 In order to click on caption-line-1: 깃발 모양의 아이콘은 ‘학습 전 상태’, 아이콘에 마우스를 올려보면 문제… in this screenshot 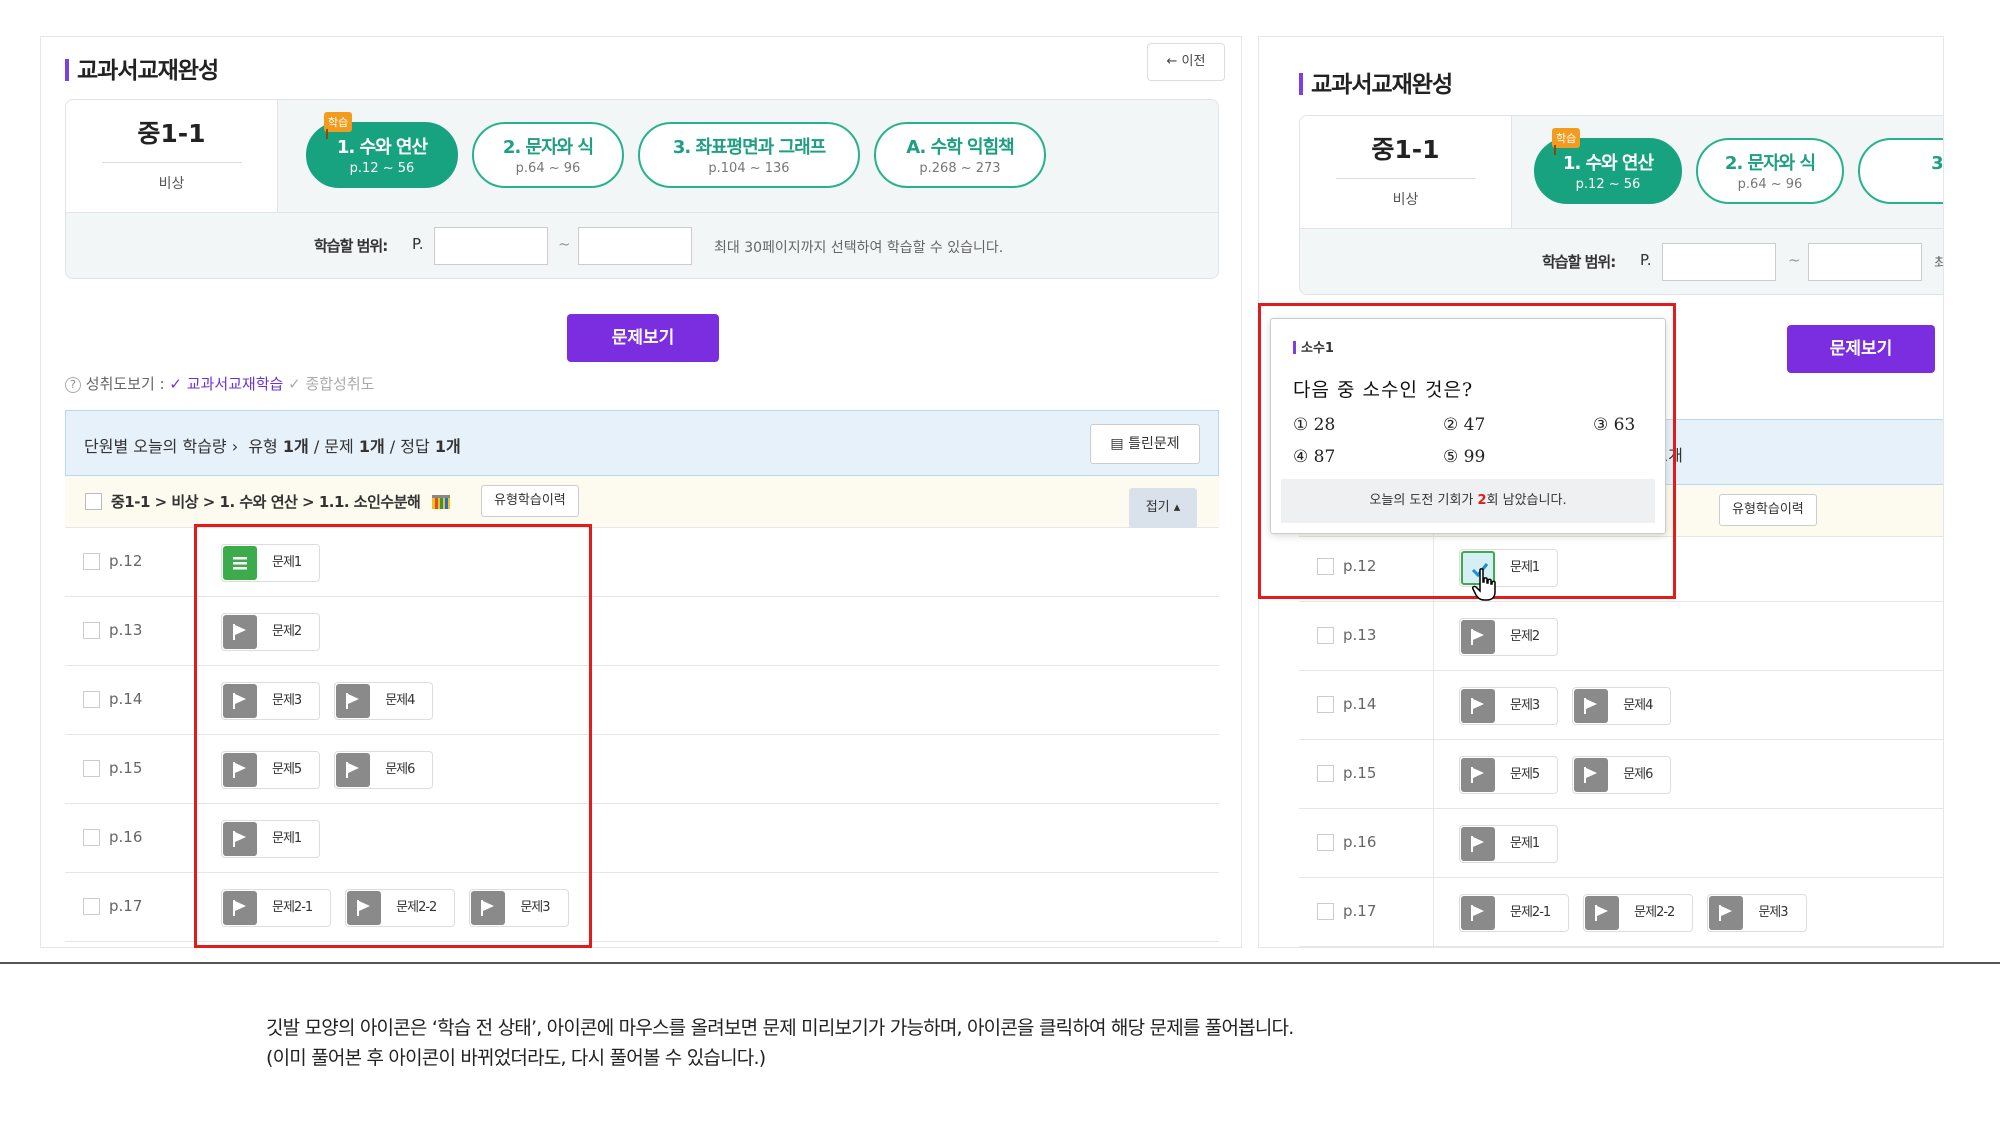, I will do `click(780, 1028)`.